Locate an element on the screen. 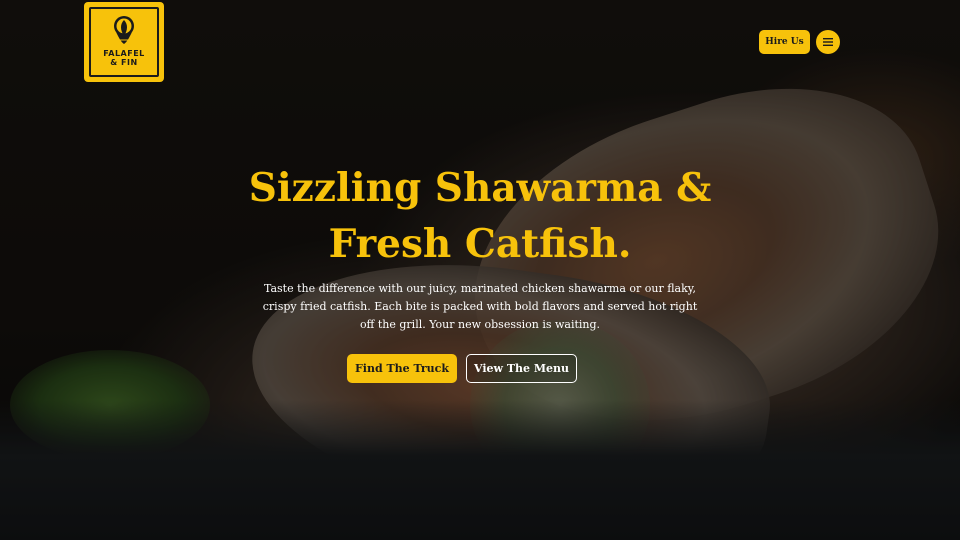 Image resolution: width=960 pixels, height=540 pixels. logo-frame: FALAFEL & FIN is located at coordinates (124, 42).